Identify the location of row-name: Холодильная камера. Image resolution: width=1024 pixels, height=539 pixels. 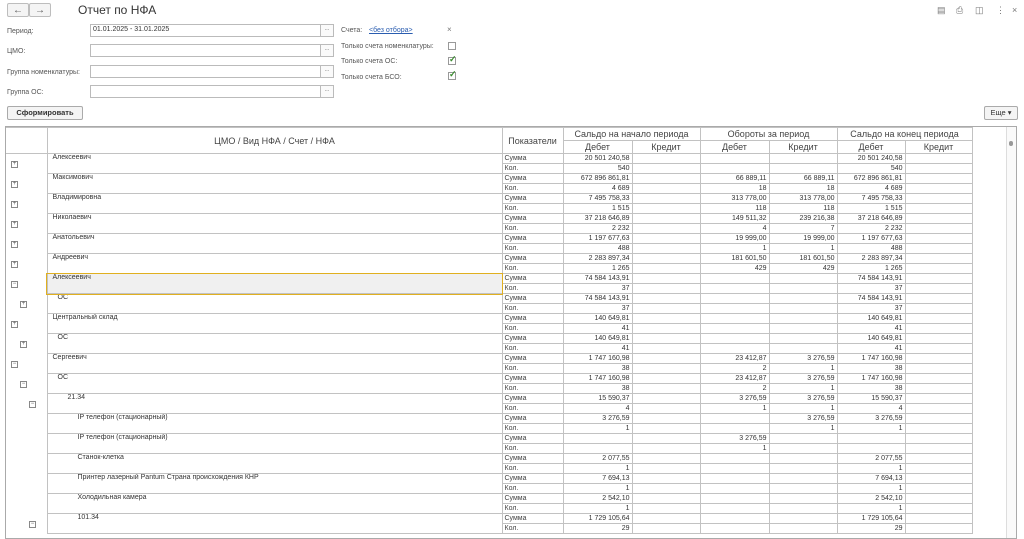
(274, 503).